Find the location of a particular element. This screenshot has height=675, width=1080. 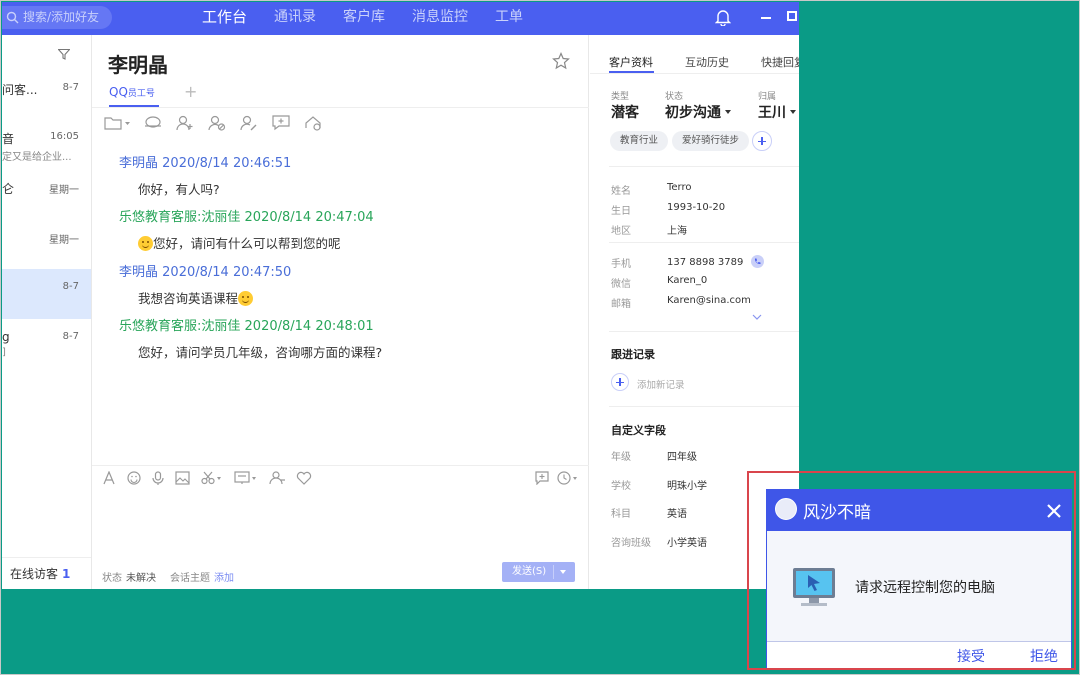

transfer-user-icon is located at coordinates (277, 478).